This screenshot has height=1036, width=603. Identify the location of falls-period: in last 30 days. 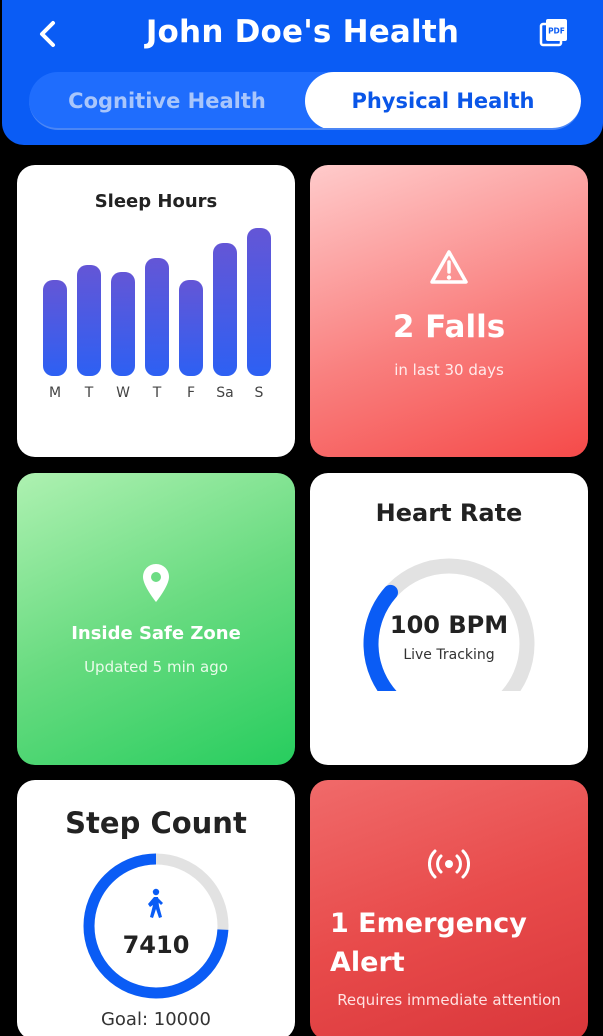
(449, 370).